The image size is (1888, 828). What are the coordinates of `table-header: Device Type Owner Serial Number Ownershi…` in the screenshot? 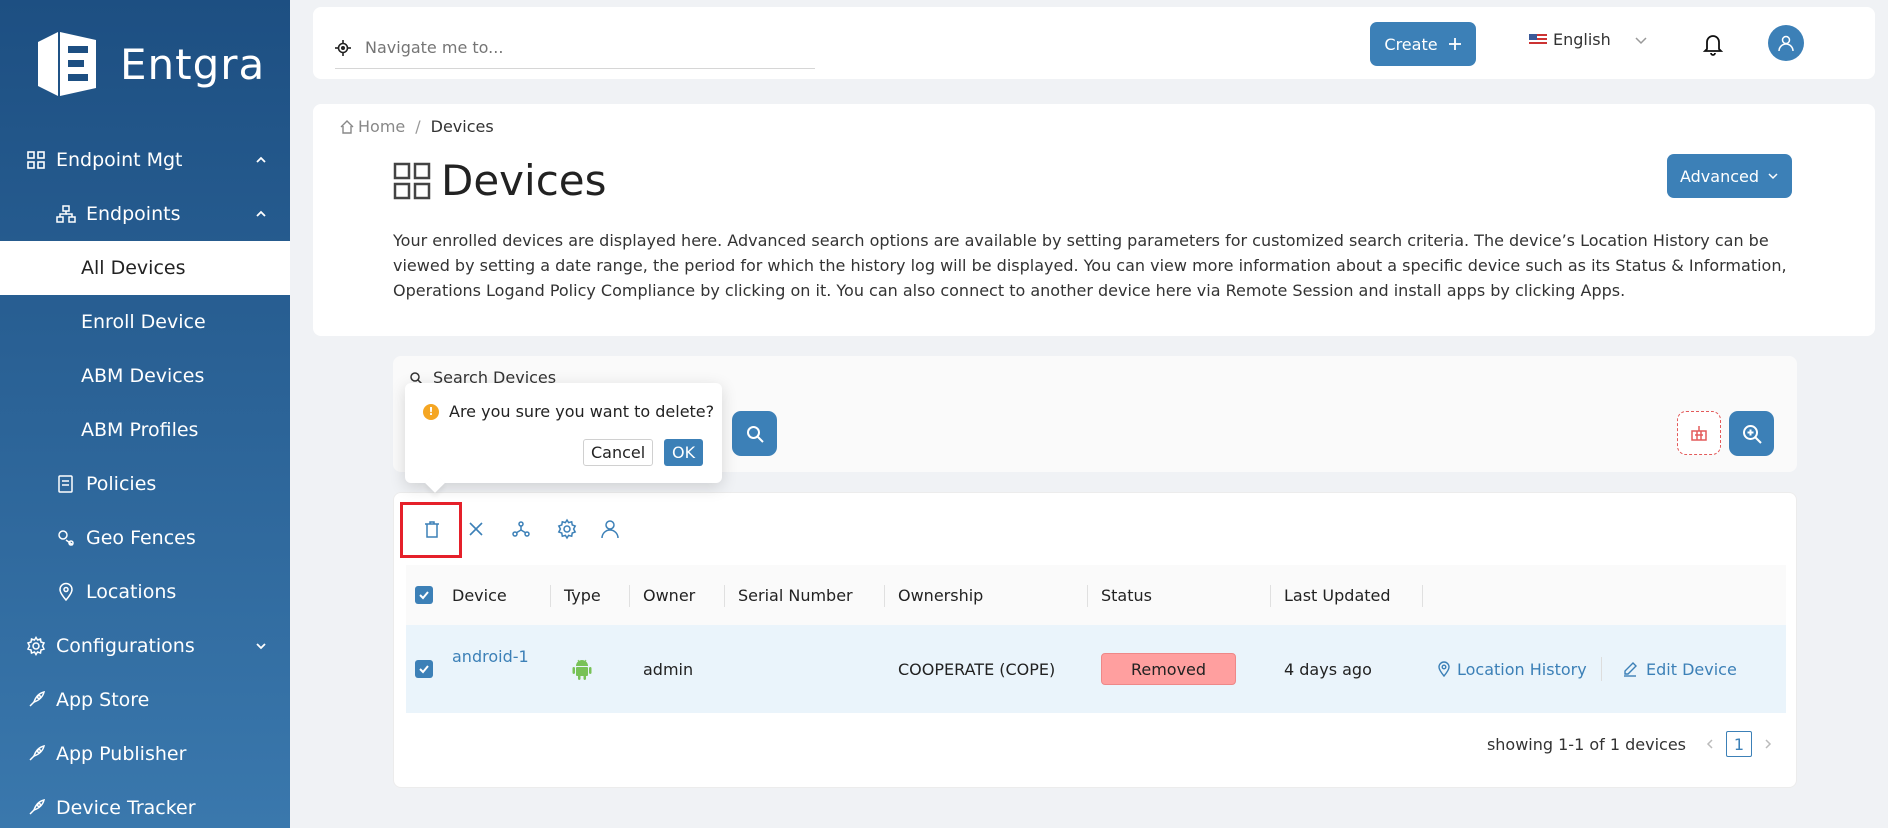 It's located at (1096, 595).